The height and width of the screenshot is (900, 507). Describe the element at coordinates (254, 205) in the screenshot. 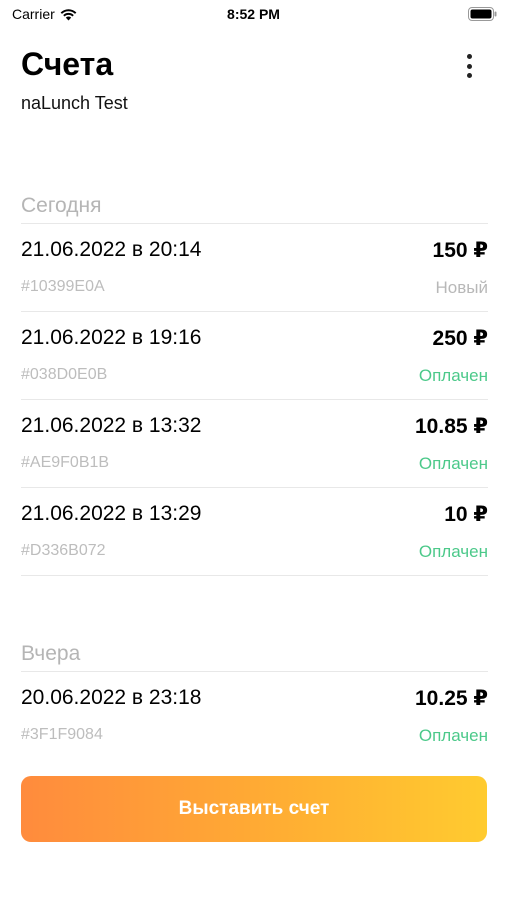

I see `section-title: Сегодня` at that location.